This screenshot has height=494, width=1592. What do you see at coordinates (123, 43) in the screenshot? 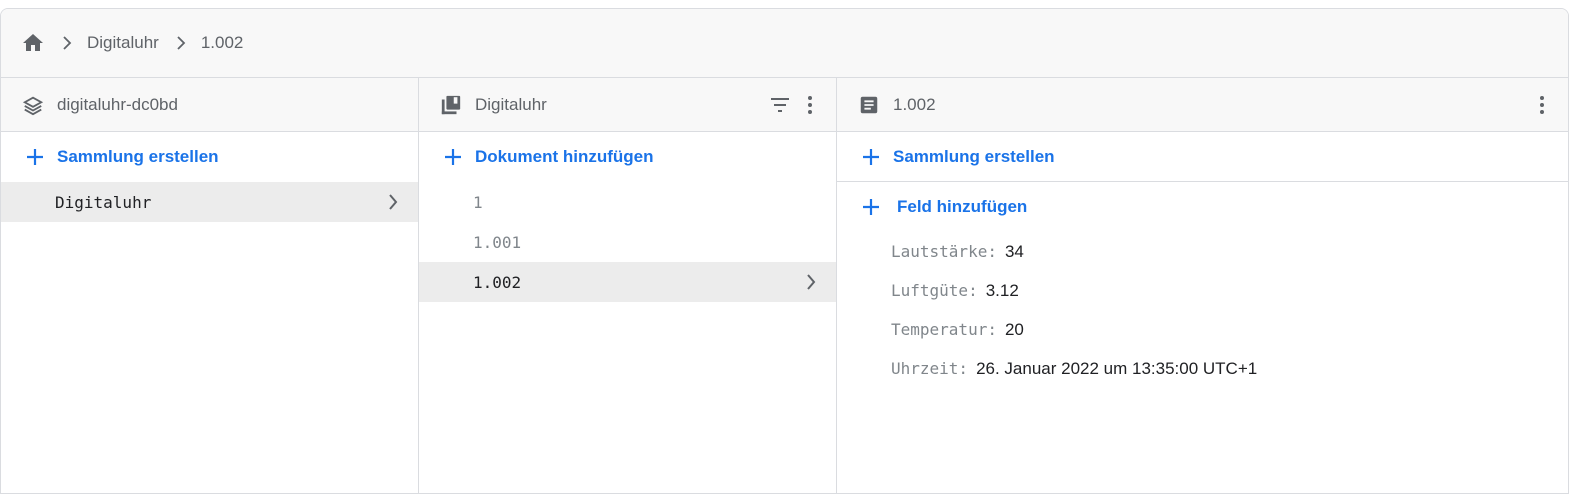
I see `breadcrumb-item-collection: Digitaluhr` at bounding box center [123, 43].